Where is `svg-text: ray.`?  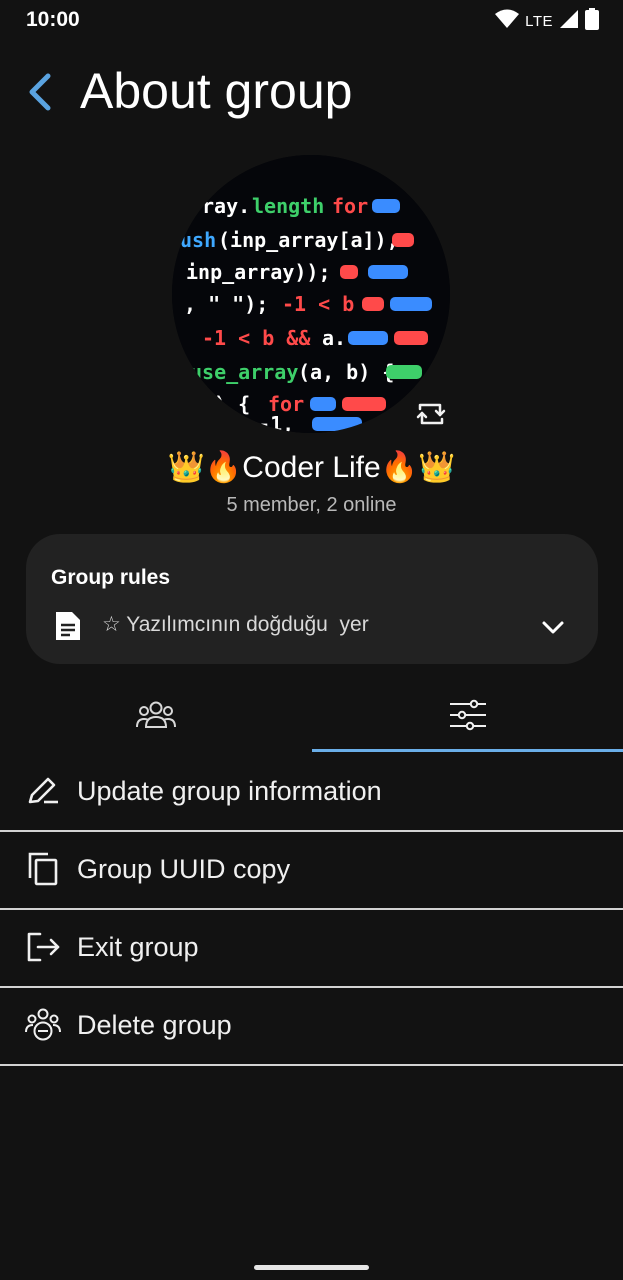
svg-text: ray. is located at coordinates (226, 206).